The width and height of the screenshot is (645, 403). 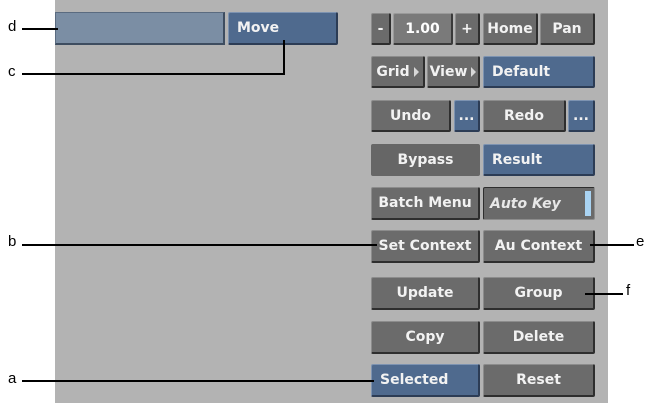 What do you see at coordinates (12, 71) in the screenshot?
I see `callout-c-label: c` at bounding box center [12, 71].